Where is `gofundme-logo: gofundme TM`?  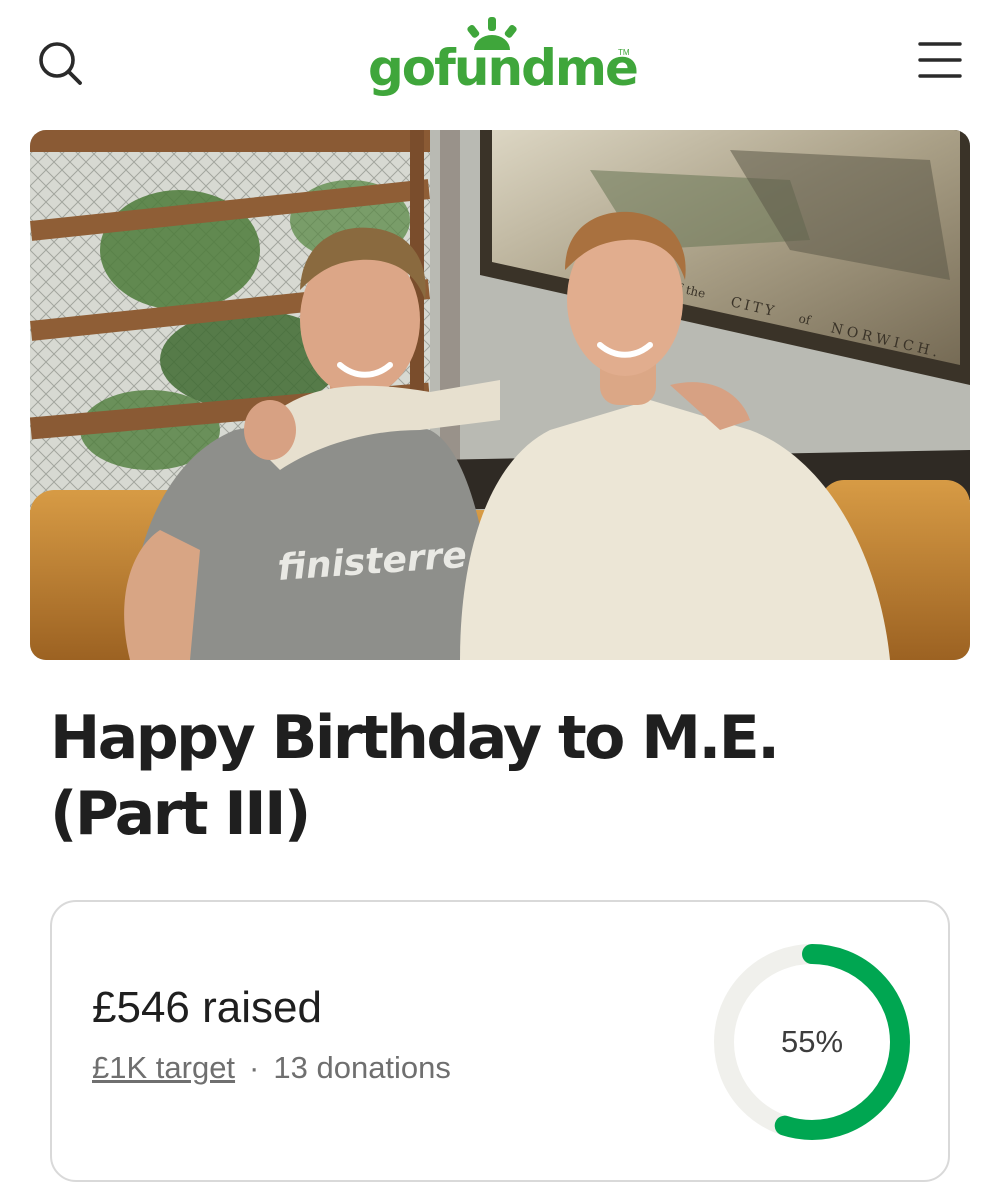
gofundme-logo: gofundme TM is located at coordinates (502, 60).